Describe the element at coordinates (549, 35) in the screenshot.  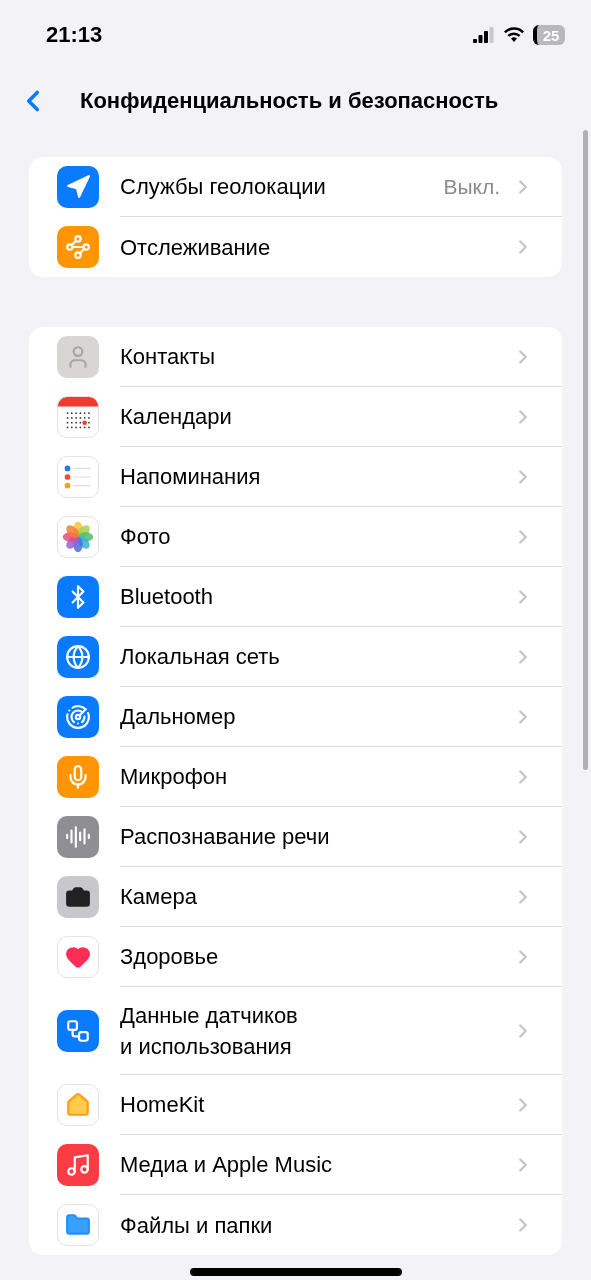
I see `battery-indicator: 25` at that location.